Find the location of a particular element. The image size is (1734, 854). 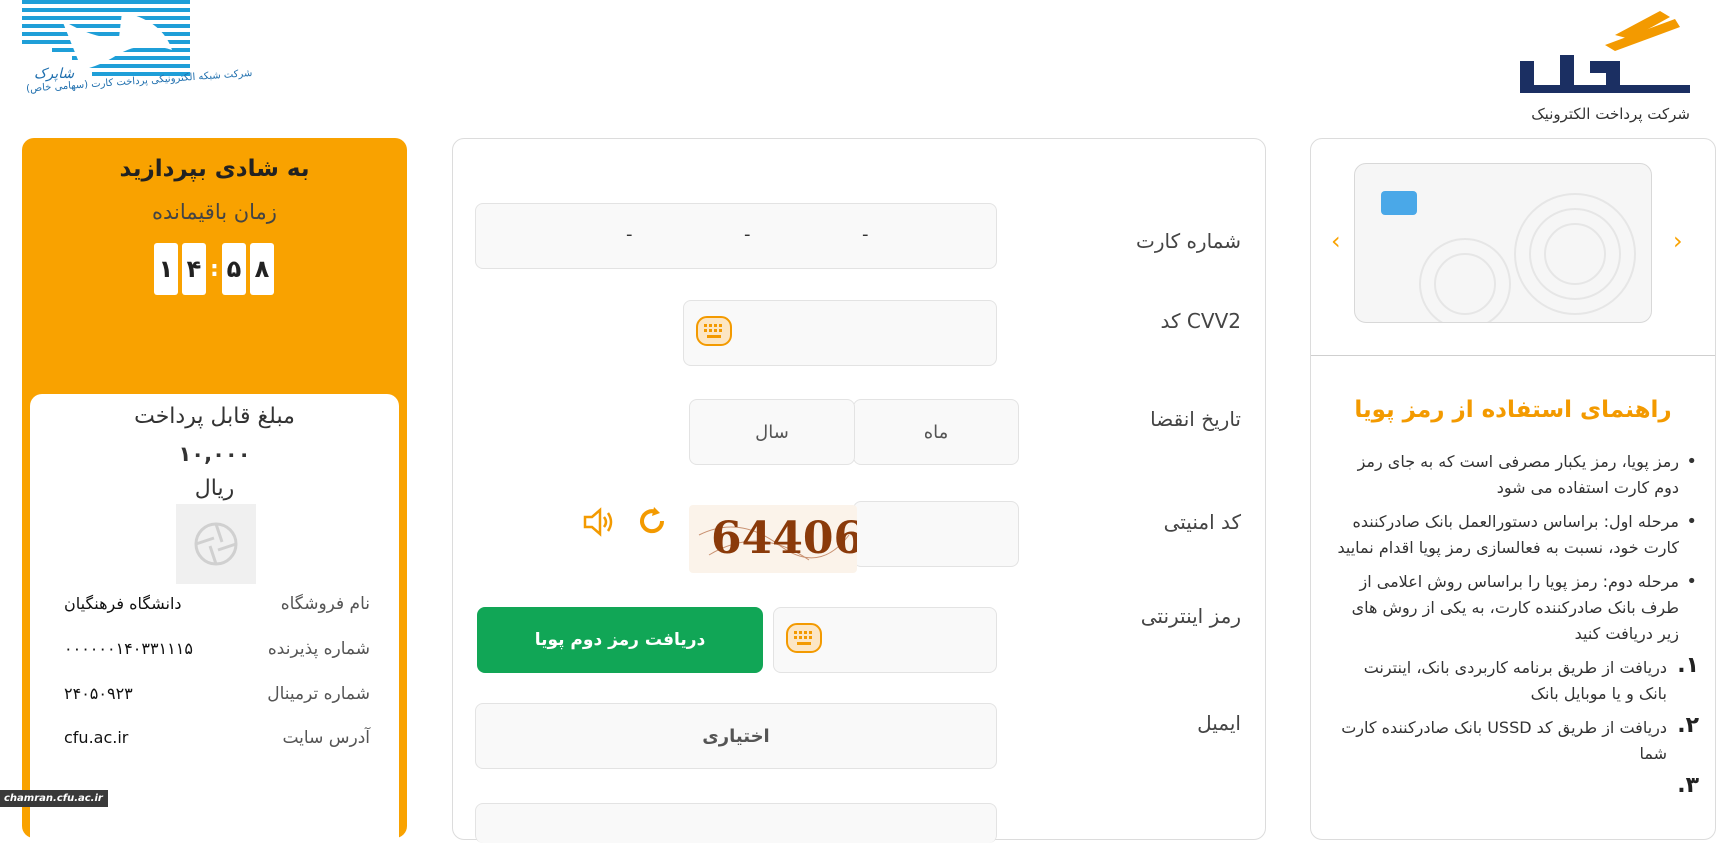

year-placeholder: سال is located at coordinates (772, 432).